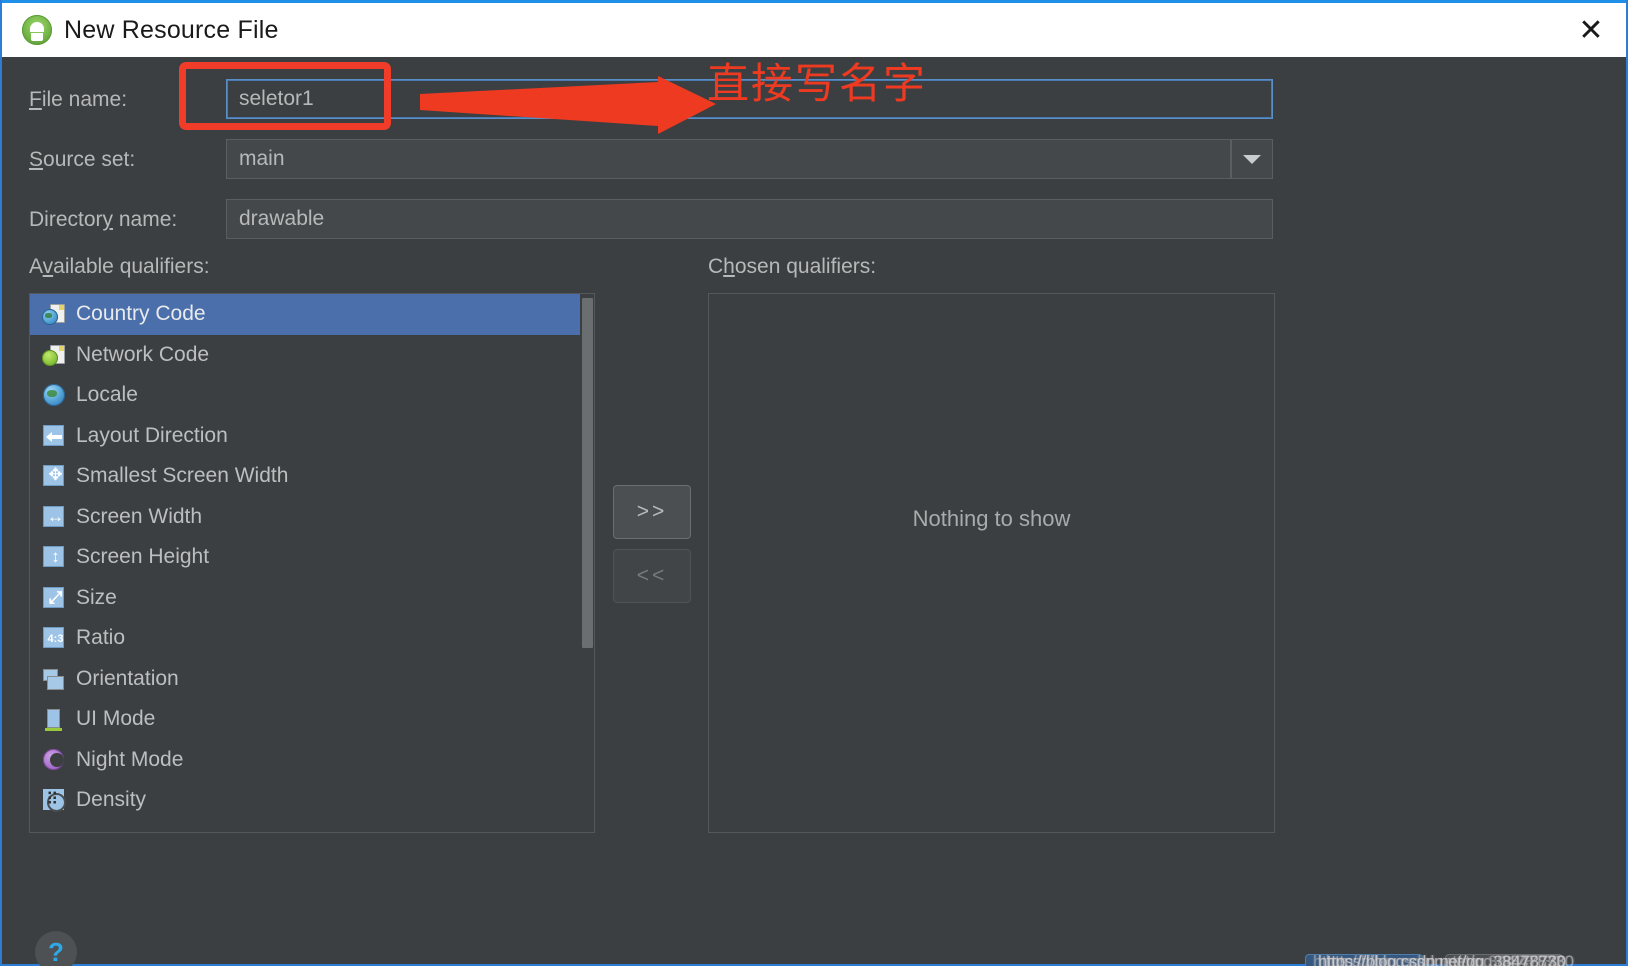  What do you see at coordinates (262, 158) in the screenshot?
I see `source-set-value: main` at bounding box center [262, 158].